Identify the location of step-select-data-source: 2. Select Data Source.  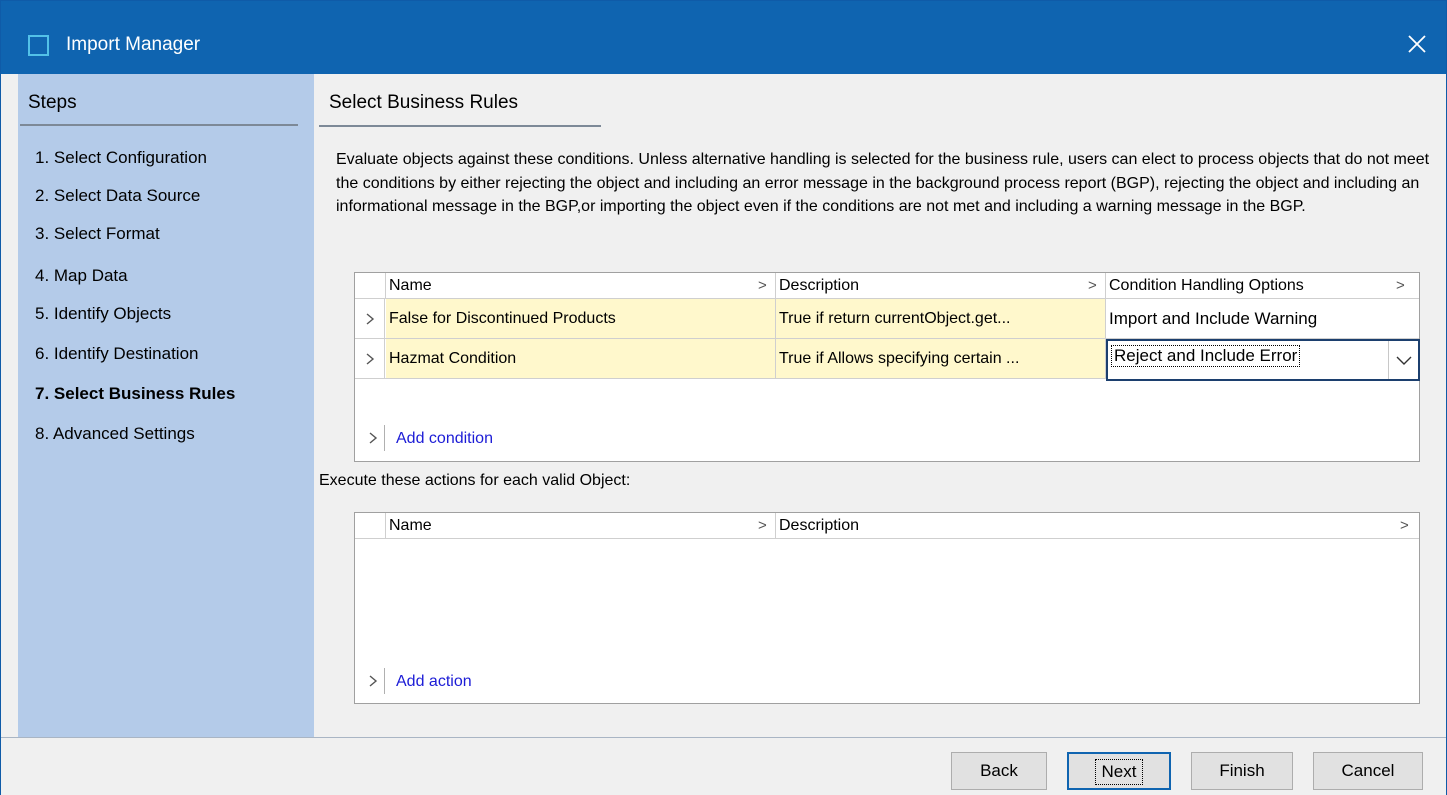
(117, 196).